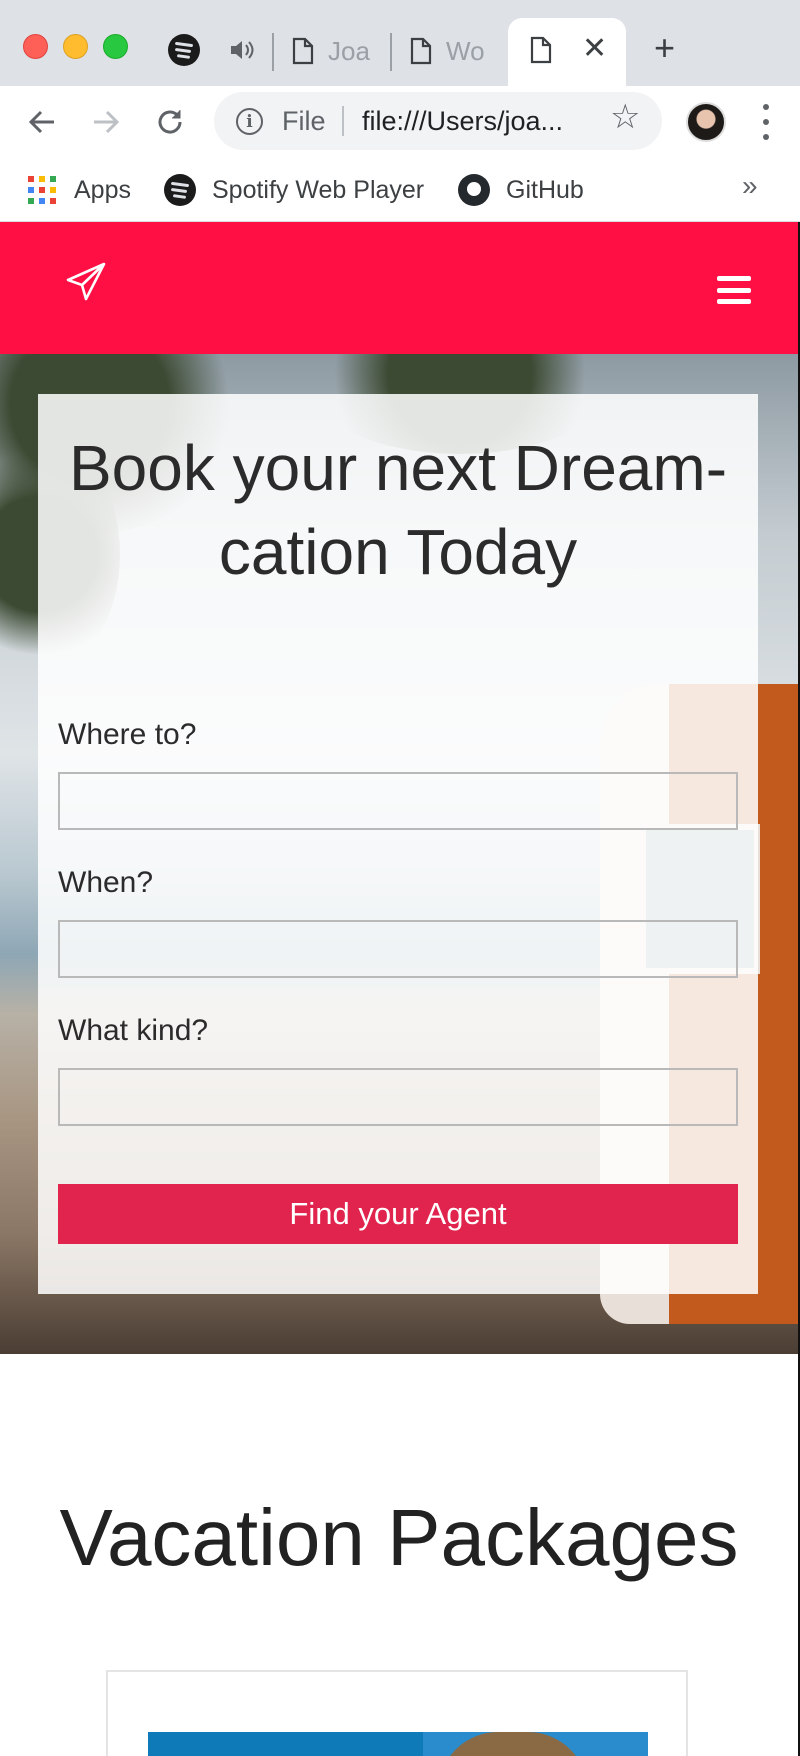 The height and width of the screenshot is (1756, 800). Describe the element at coordinates (42, 190) in the screenshot. I see `apps-grid-icon` at that location.